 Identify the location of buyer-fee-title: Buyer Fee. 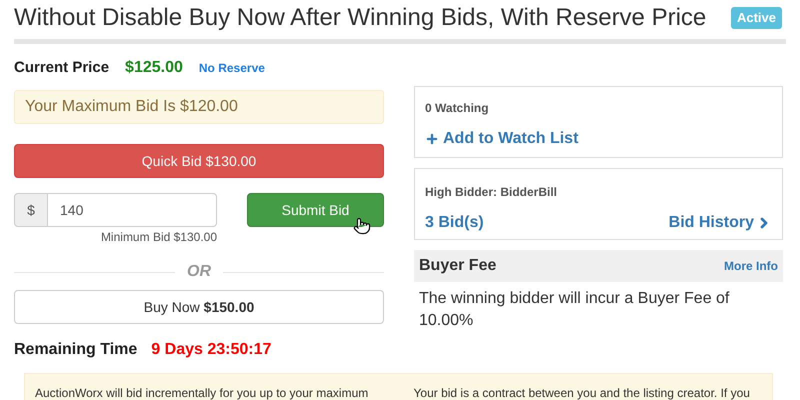
(457, 266).